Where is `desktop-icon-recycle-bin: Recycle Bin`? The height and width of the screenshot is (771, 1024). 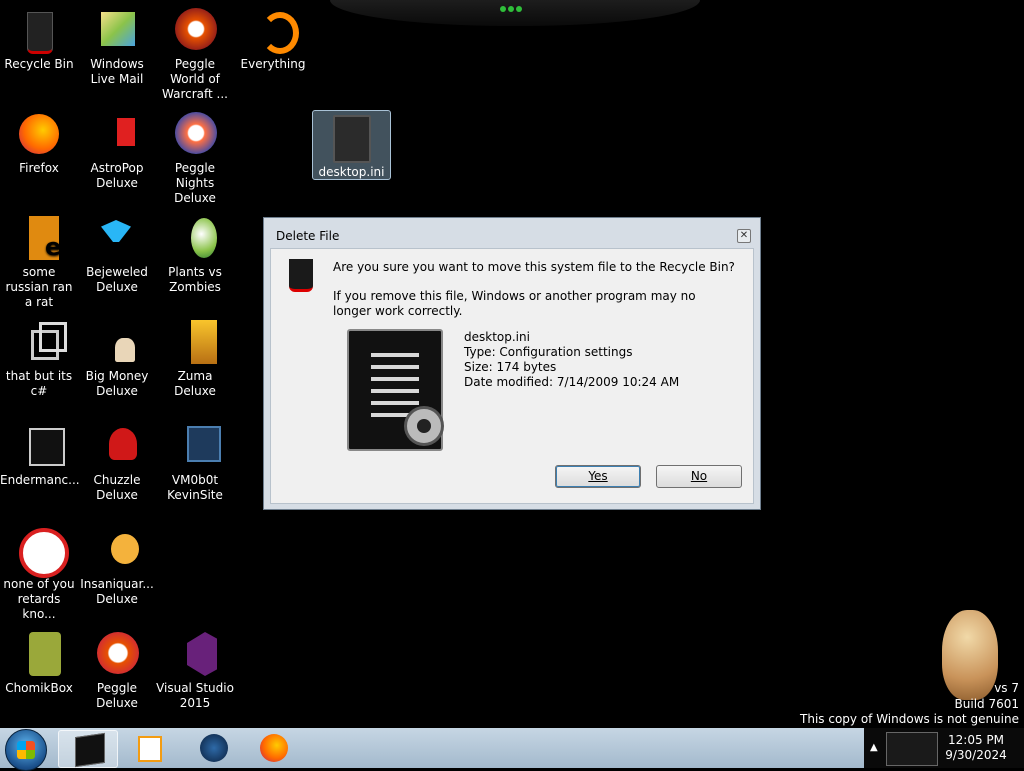
desktop-icon-recycle-bin: Recycle Bin is located at coordinates (39, 36).